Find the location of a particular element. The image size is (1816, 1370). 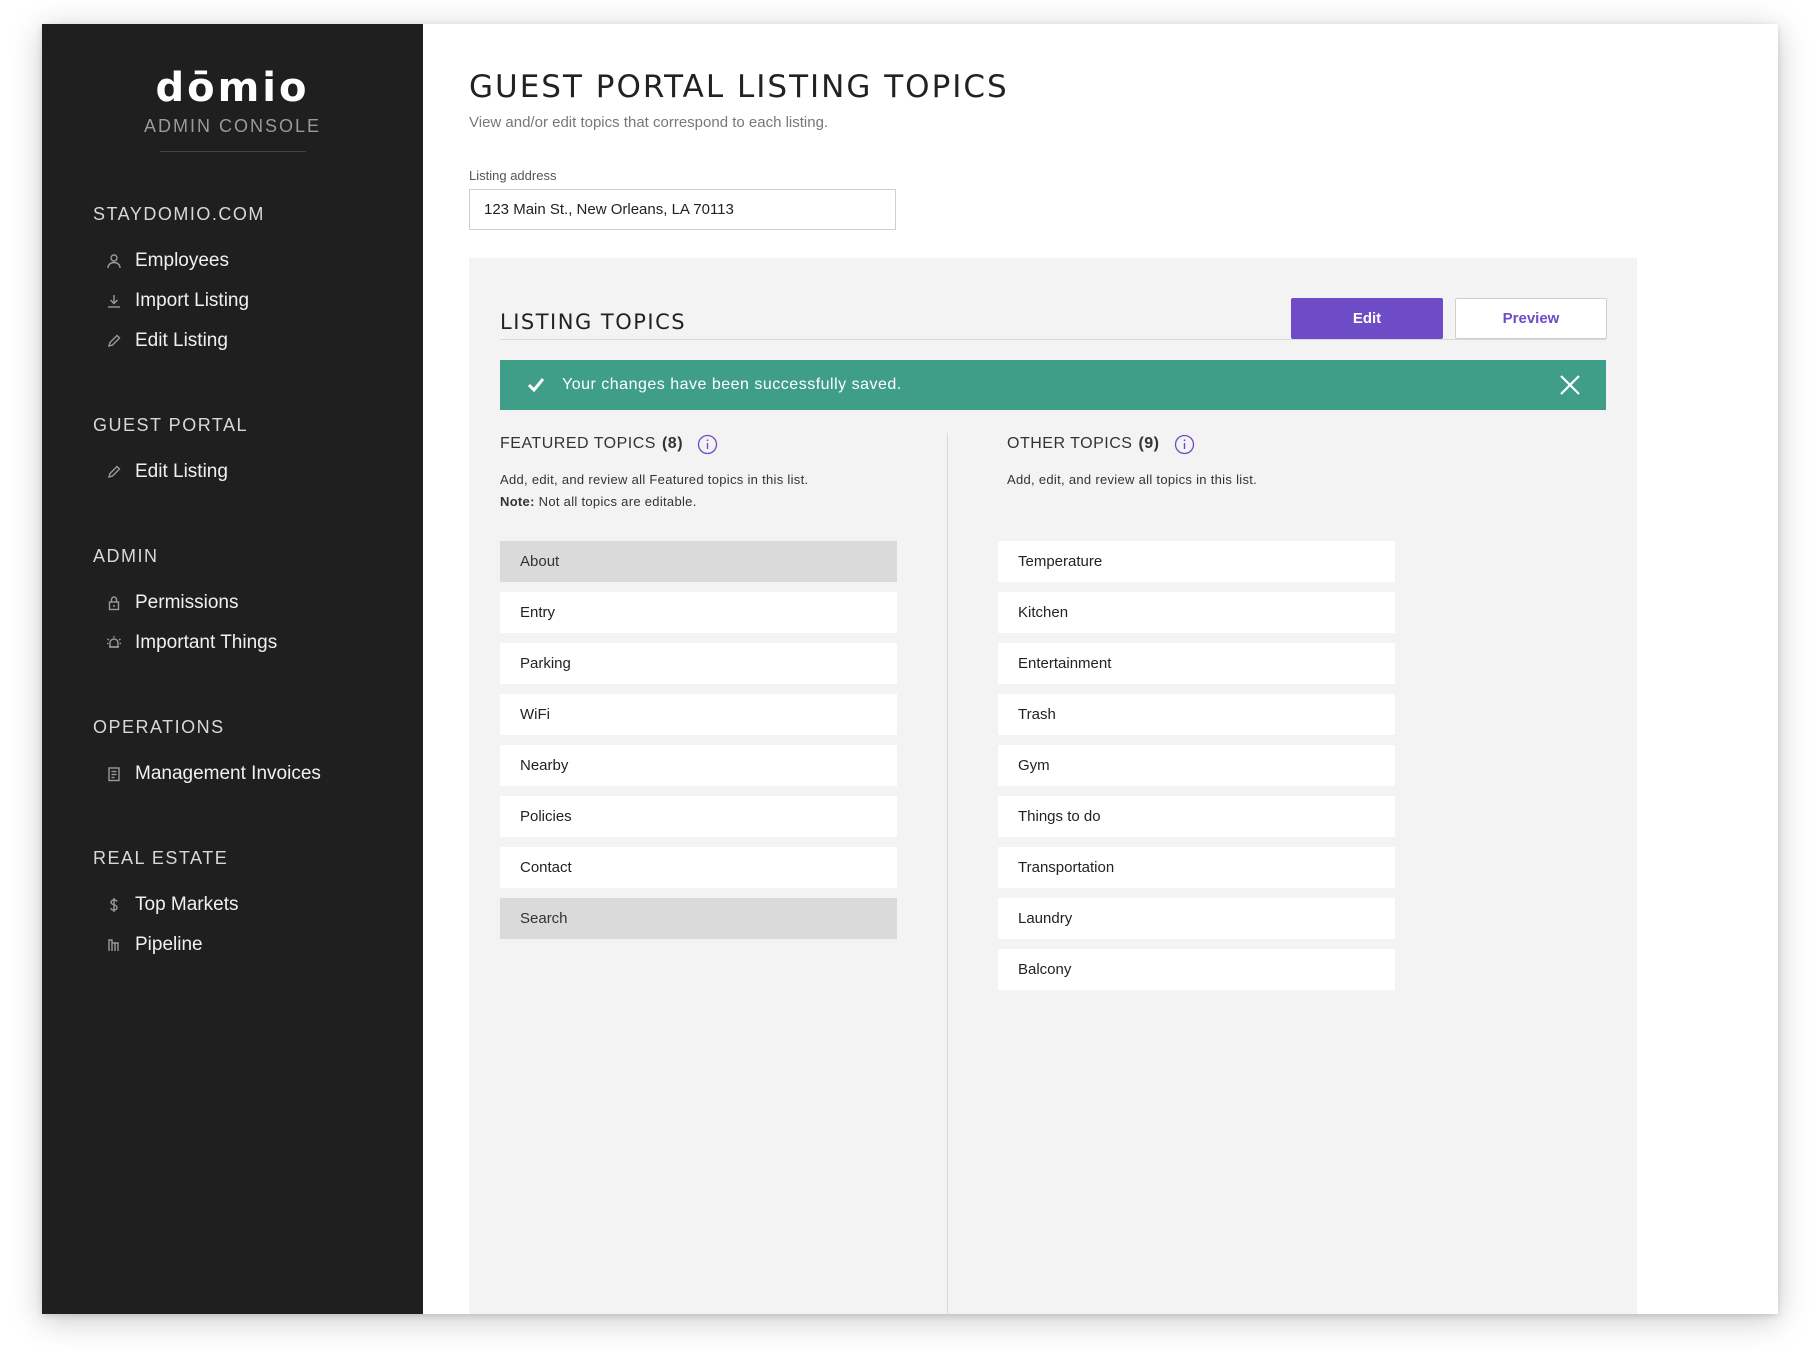

featured-count: (8) is located at coordinates (672, 443).